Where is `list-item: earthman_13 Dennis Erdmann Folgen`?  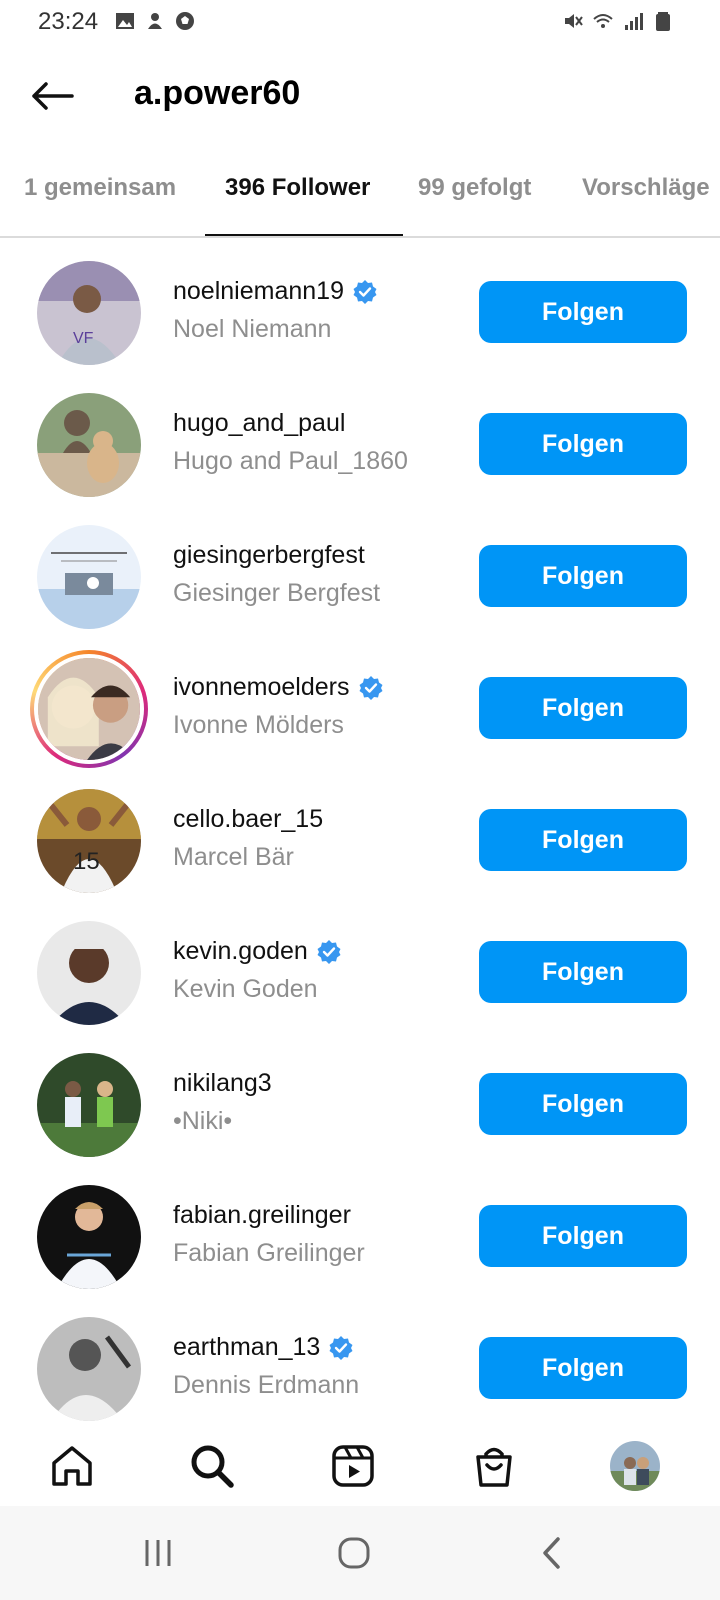 list-item: earthman_13 Dennis Erdmann Folgen is located at coordinates (360, 1364).